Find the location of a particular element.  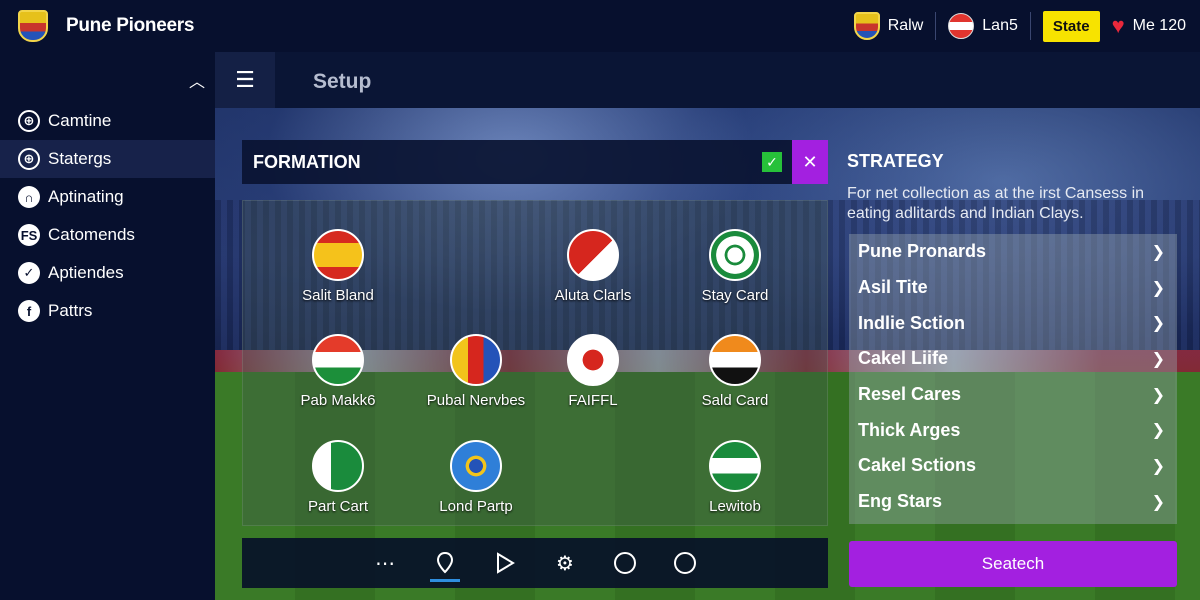

ball-shape is located at coordinates (625, 563).